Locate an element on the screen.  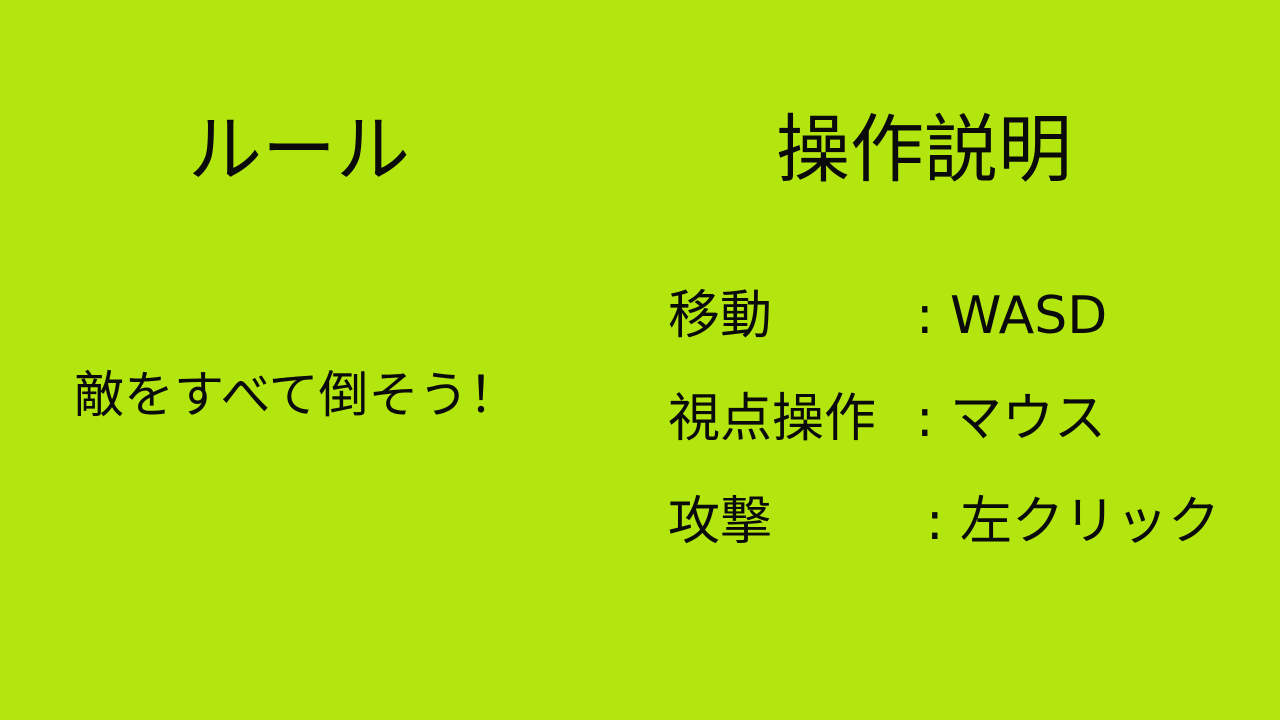
control-label-view: 視点操作 is located at coordinates (772, 419).